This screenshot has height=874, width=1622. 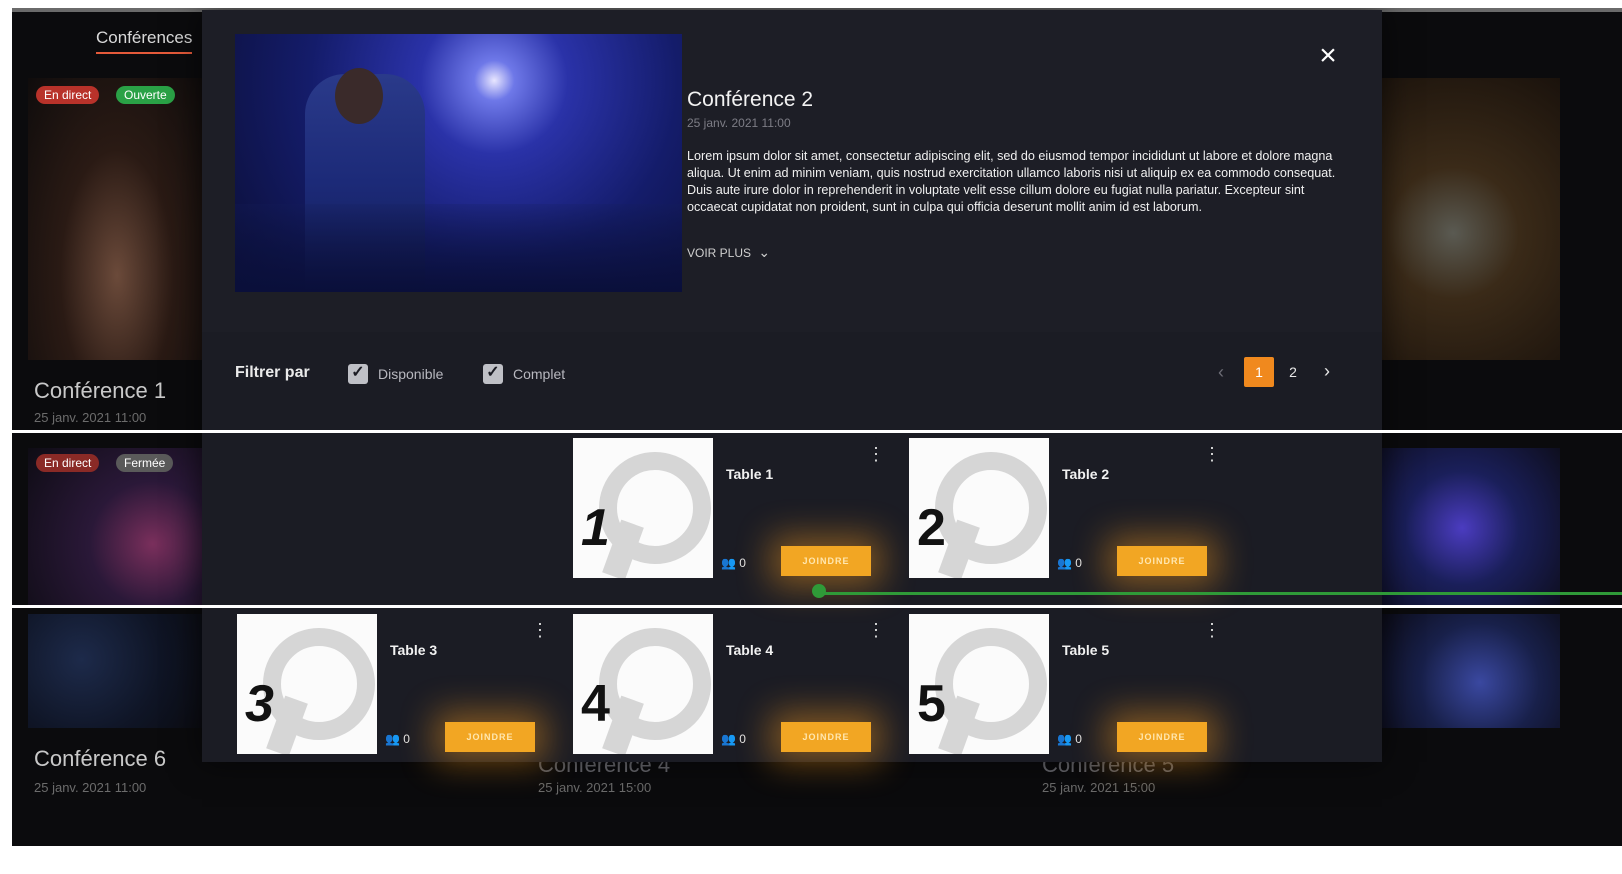 What do you see at coordinates (411, 374) in the screenshot?
I see `filter-label-disponible: Disponible` at bounding box center [411, 374].